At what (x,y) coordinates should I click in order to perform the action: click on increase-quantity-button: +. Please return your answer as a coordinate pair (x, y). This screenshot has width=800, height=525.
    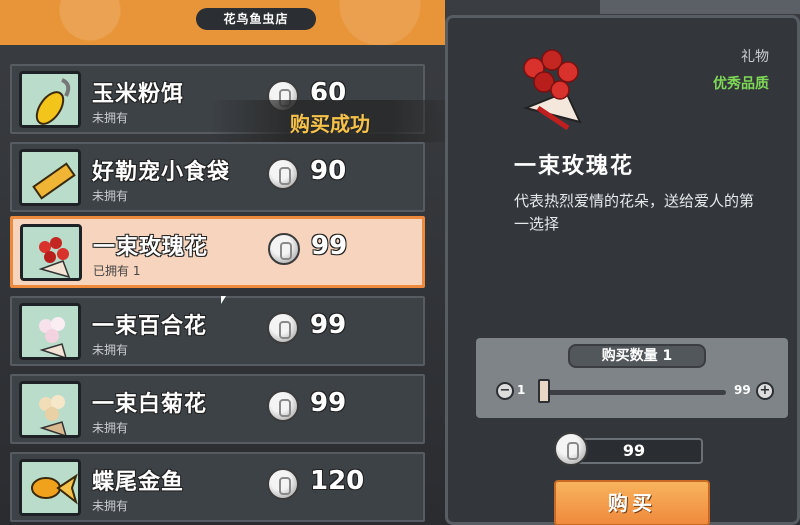
    Looking at the image, I should click on (765, 391).